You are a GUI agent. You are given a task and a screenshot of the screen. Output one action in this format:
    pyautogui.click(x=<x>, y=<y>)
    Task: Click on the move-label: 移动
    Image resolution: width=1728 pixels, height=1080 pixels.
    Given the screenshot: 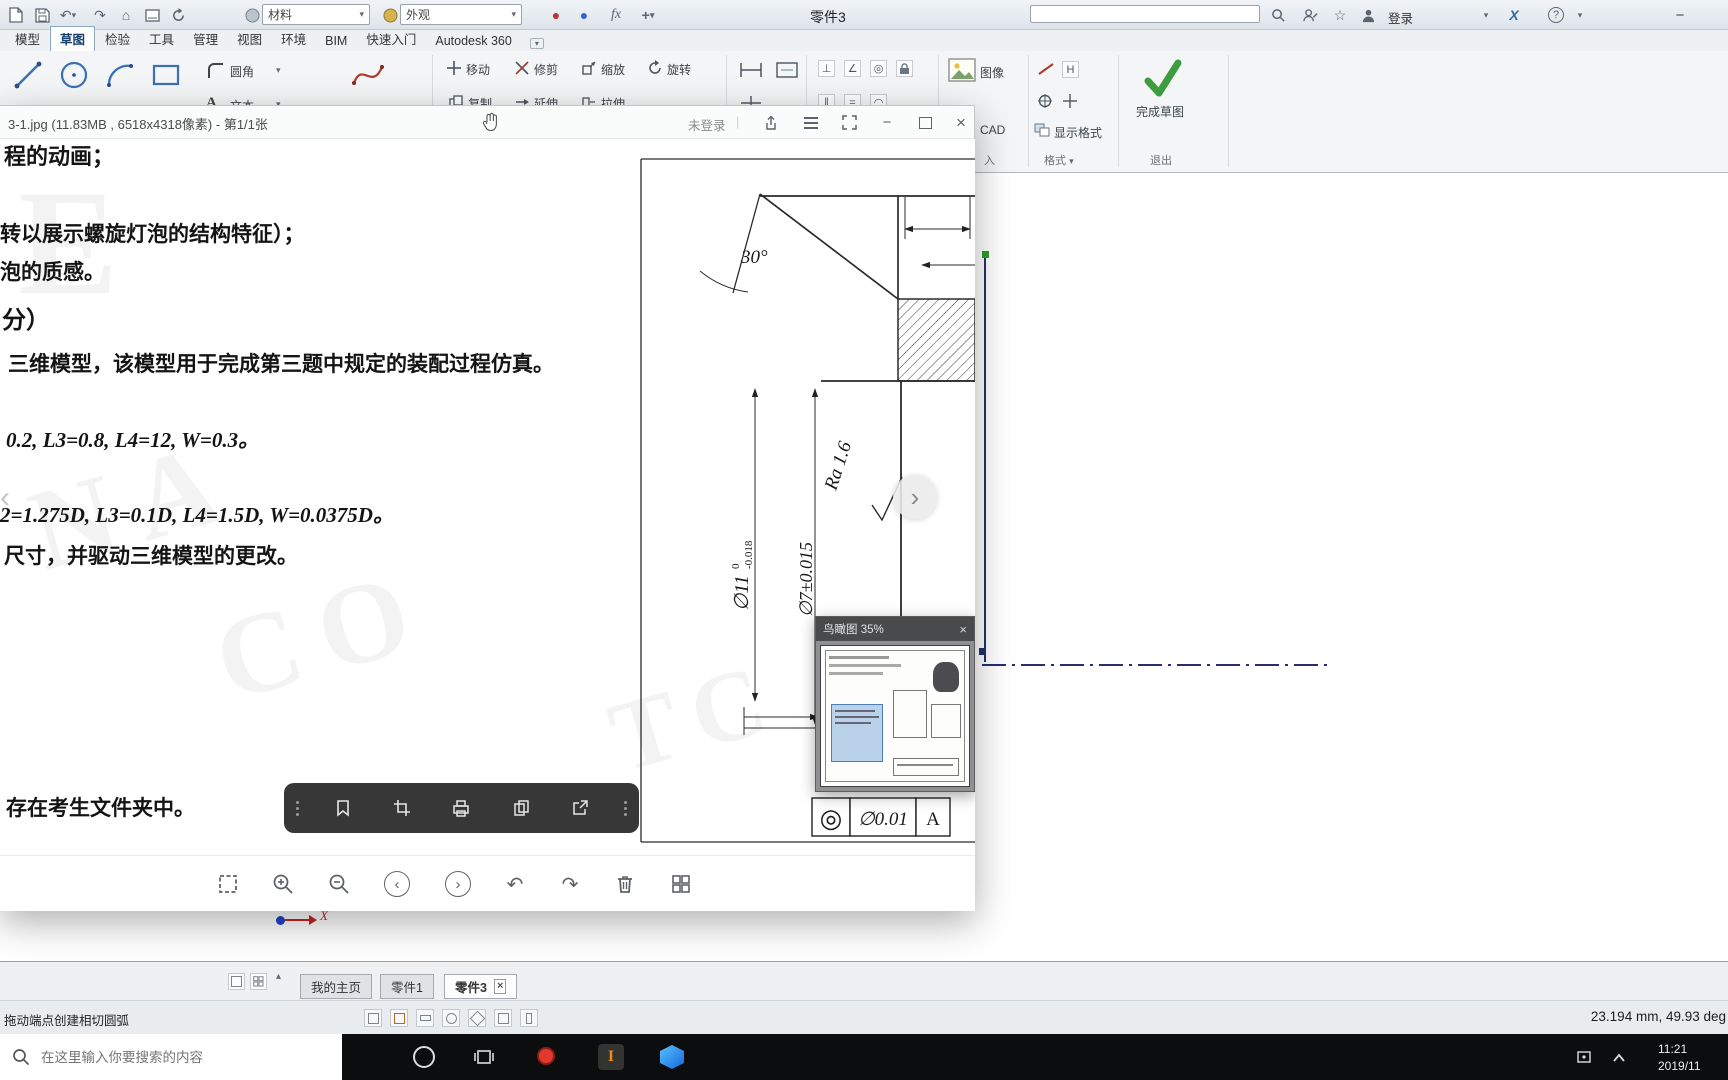 What is the action you would take?
    pyautogui.click(x=478, y=69)
    